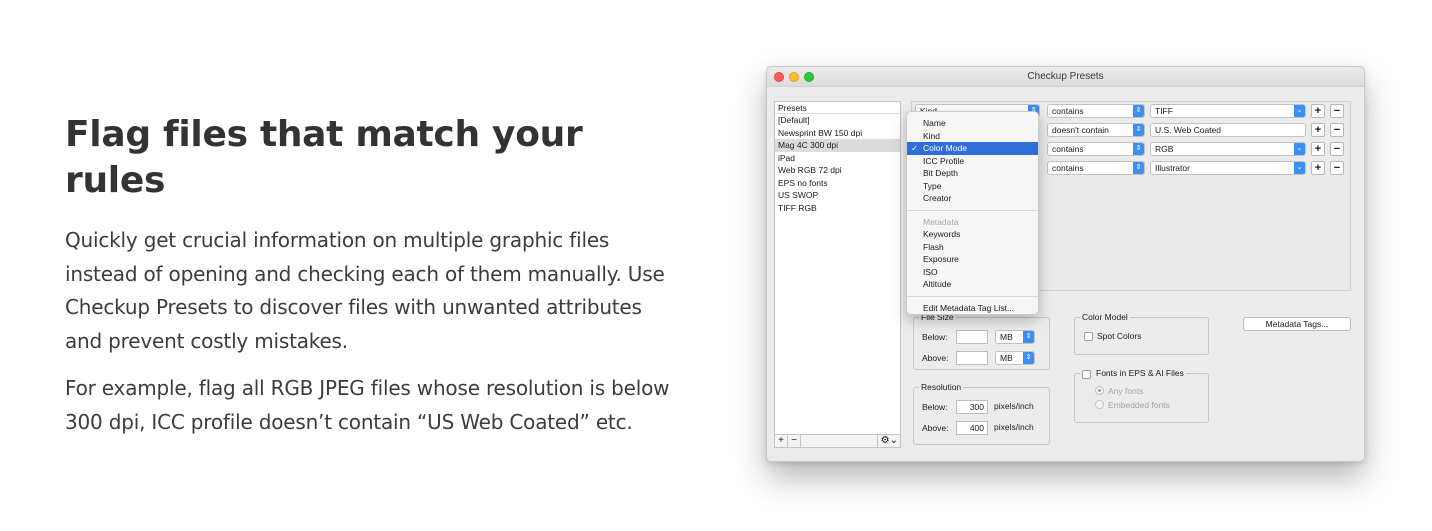 The image size is (1432, 531). What do you see at coordinates (1126, 391) in the screenshot?
I see `any-fonts-label: Any fonts` at bounding box center [1126, 391].